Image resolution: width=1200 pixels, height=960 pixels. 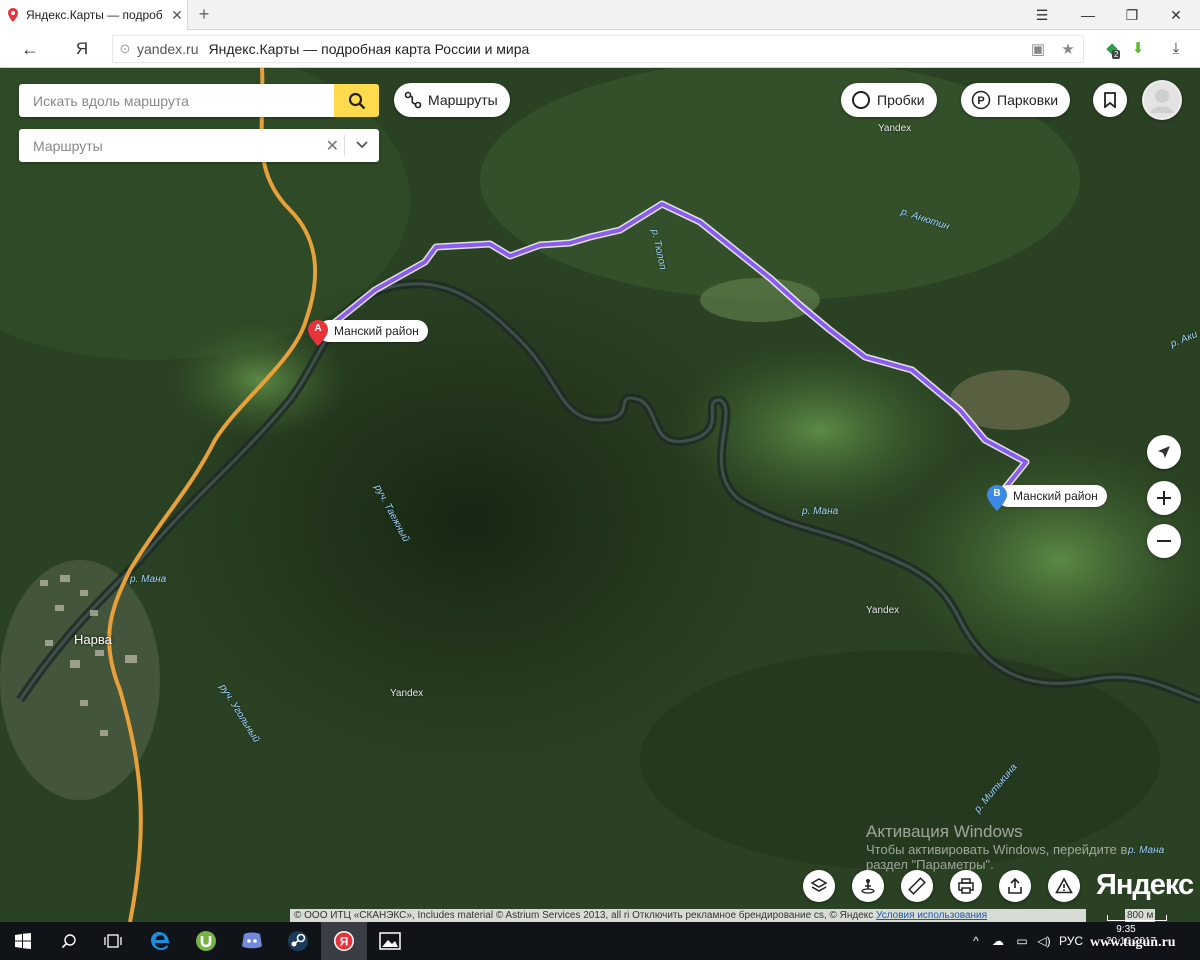 I want to click on minus-icon, so click(x=1164, y=541).